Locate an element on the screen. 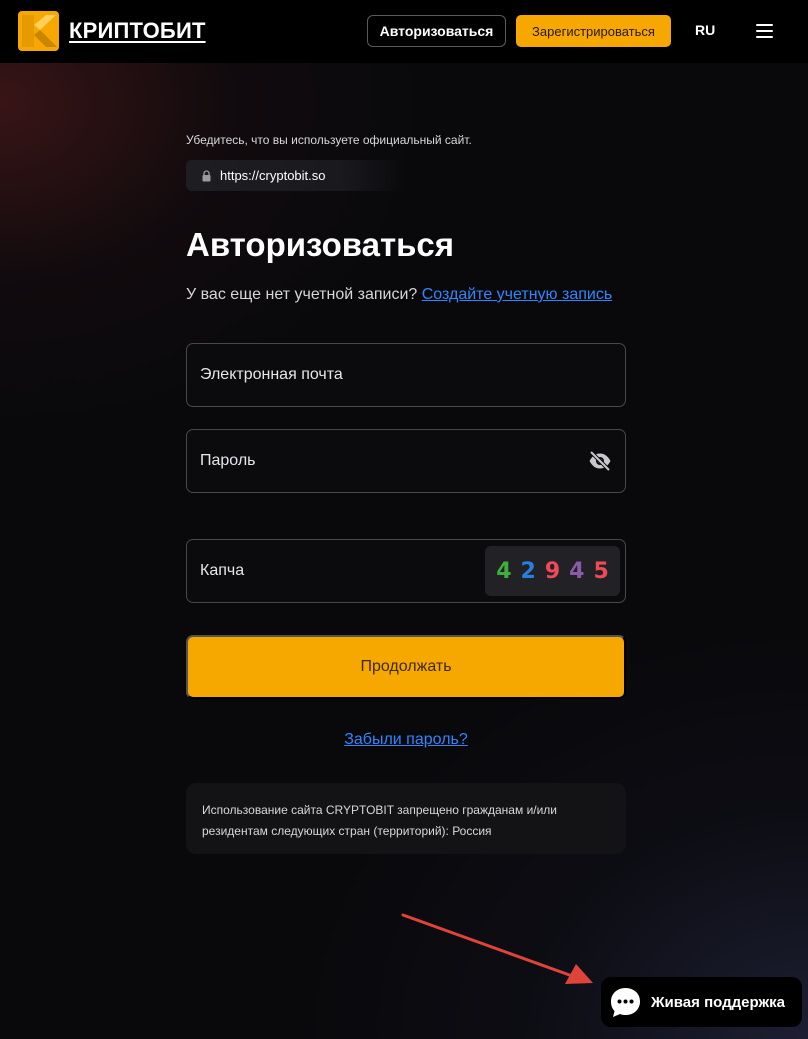 This screenshot has height=1039, width=808. captcha-digit: 5 is located at coordinates (601, 571).